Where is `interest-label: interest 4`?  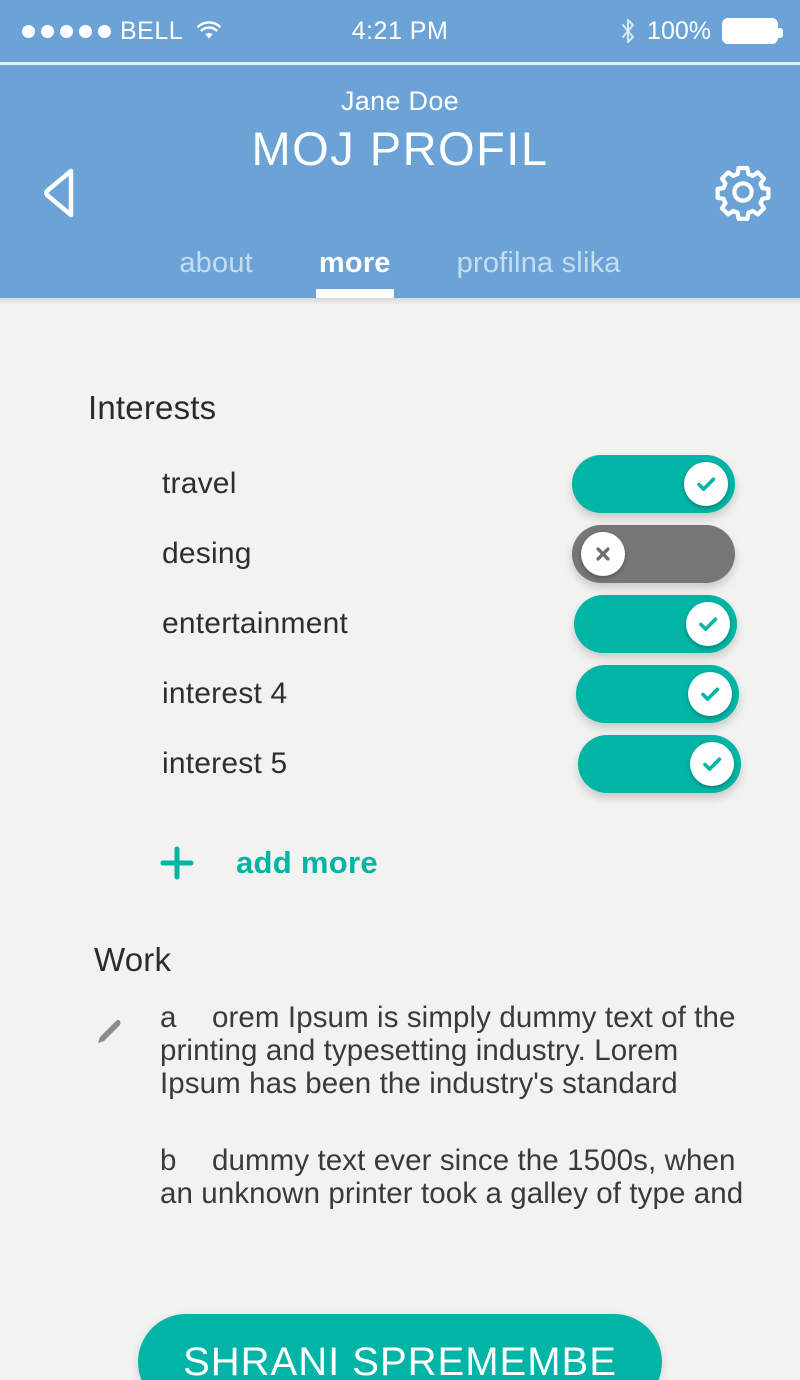
interest-label: interest 4 is located at coordinates (225, 693).